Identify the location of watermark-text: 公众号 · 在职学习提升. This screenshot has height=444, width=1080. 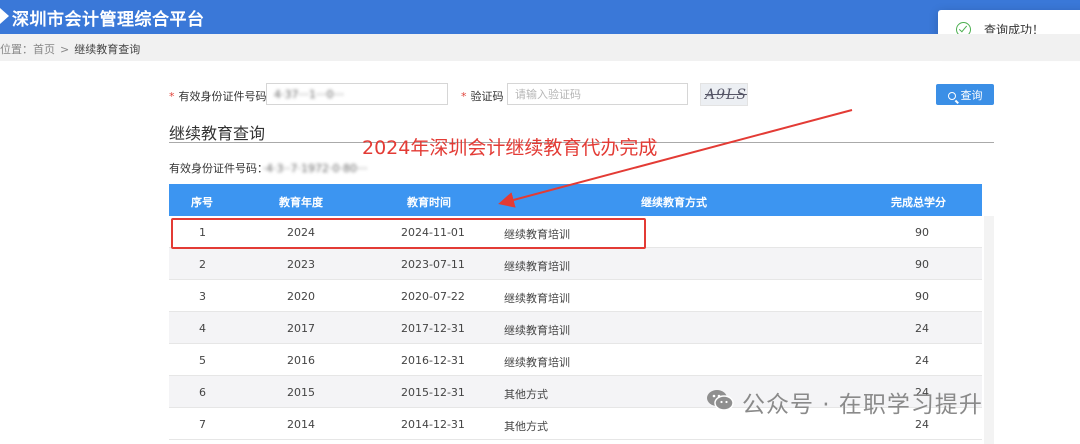
(862, 405).